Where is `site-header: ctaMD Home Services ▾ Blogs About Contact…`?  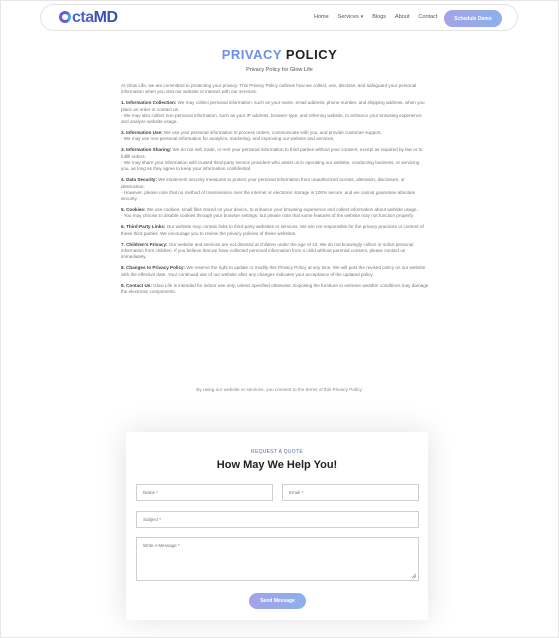 site-header: ctaMD Home Services ▾ Blogs About Contact… is located at coordinates (279, 17).